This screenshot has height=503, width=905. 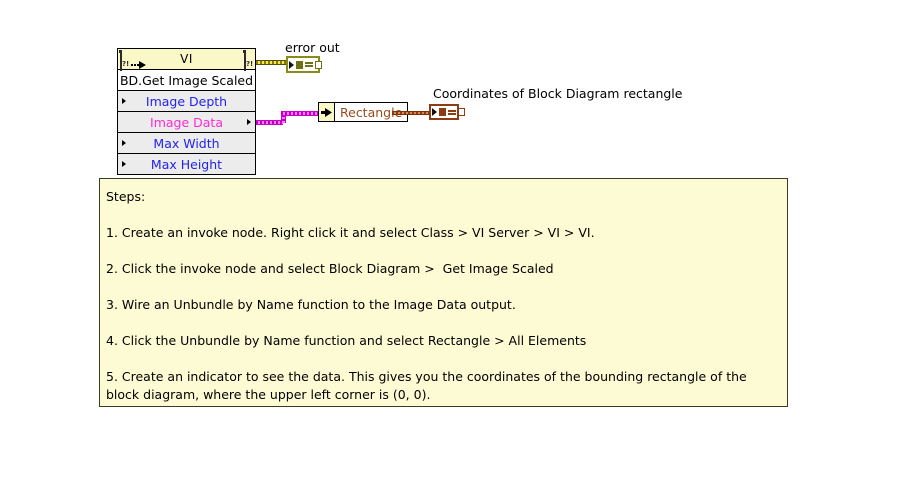 I want to click on terminal-row-image-data: Image Data, so click(x=186, y=122).